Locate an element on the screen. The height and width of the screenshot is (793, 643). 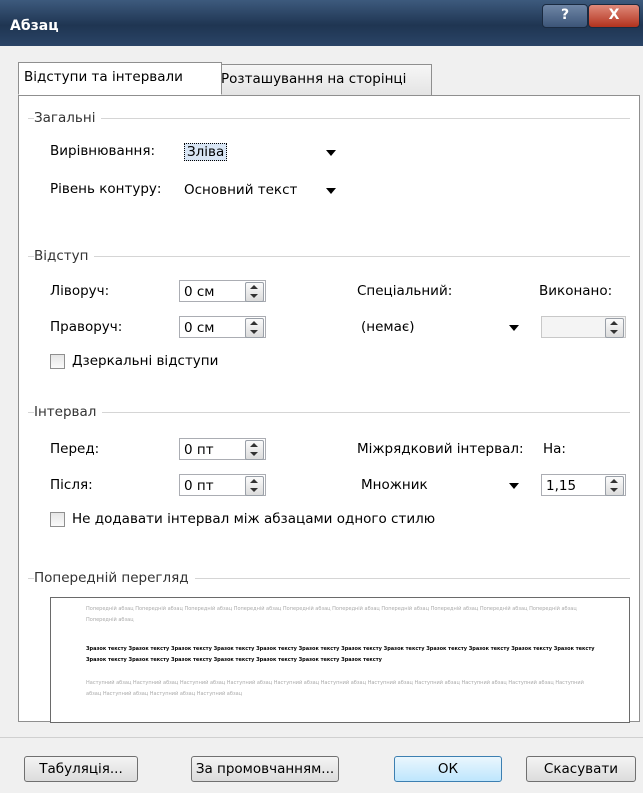
outline-level-label: Рівень контуру: is located at coordinates (106, 189).